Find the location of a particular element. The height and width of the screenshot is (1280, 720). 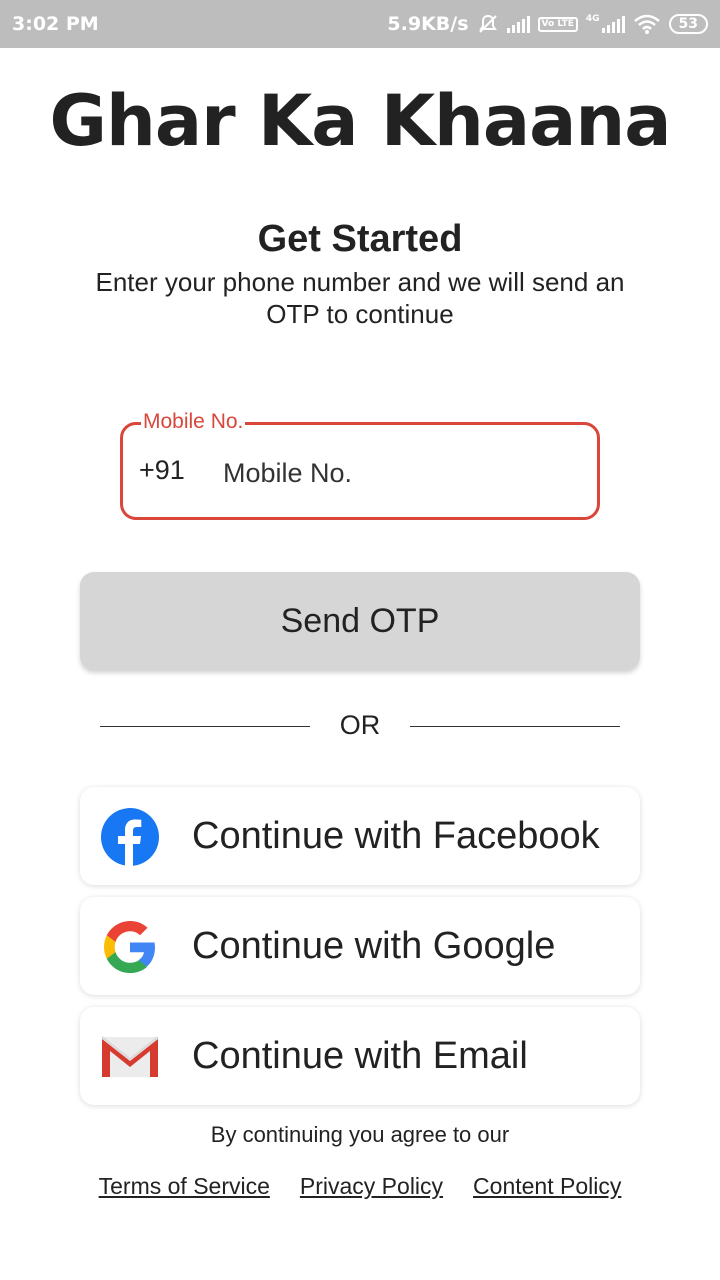

country-code-prefix: +91 is located at coordinates (162, 470).